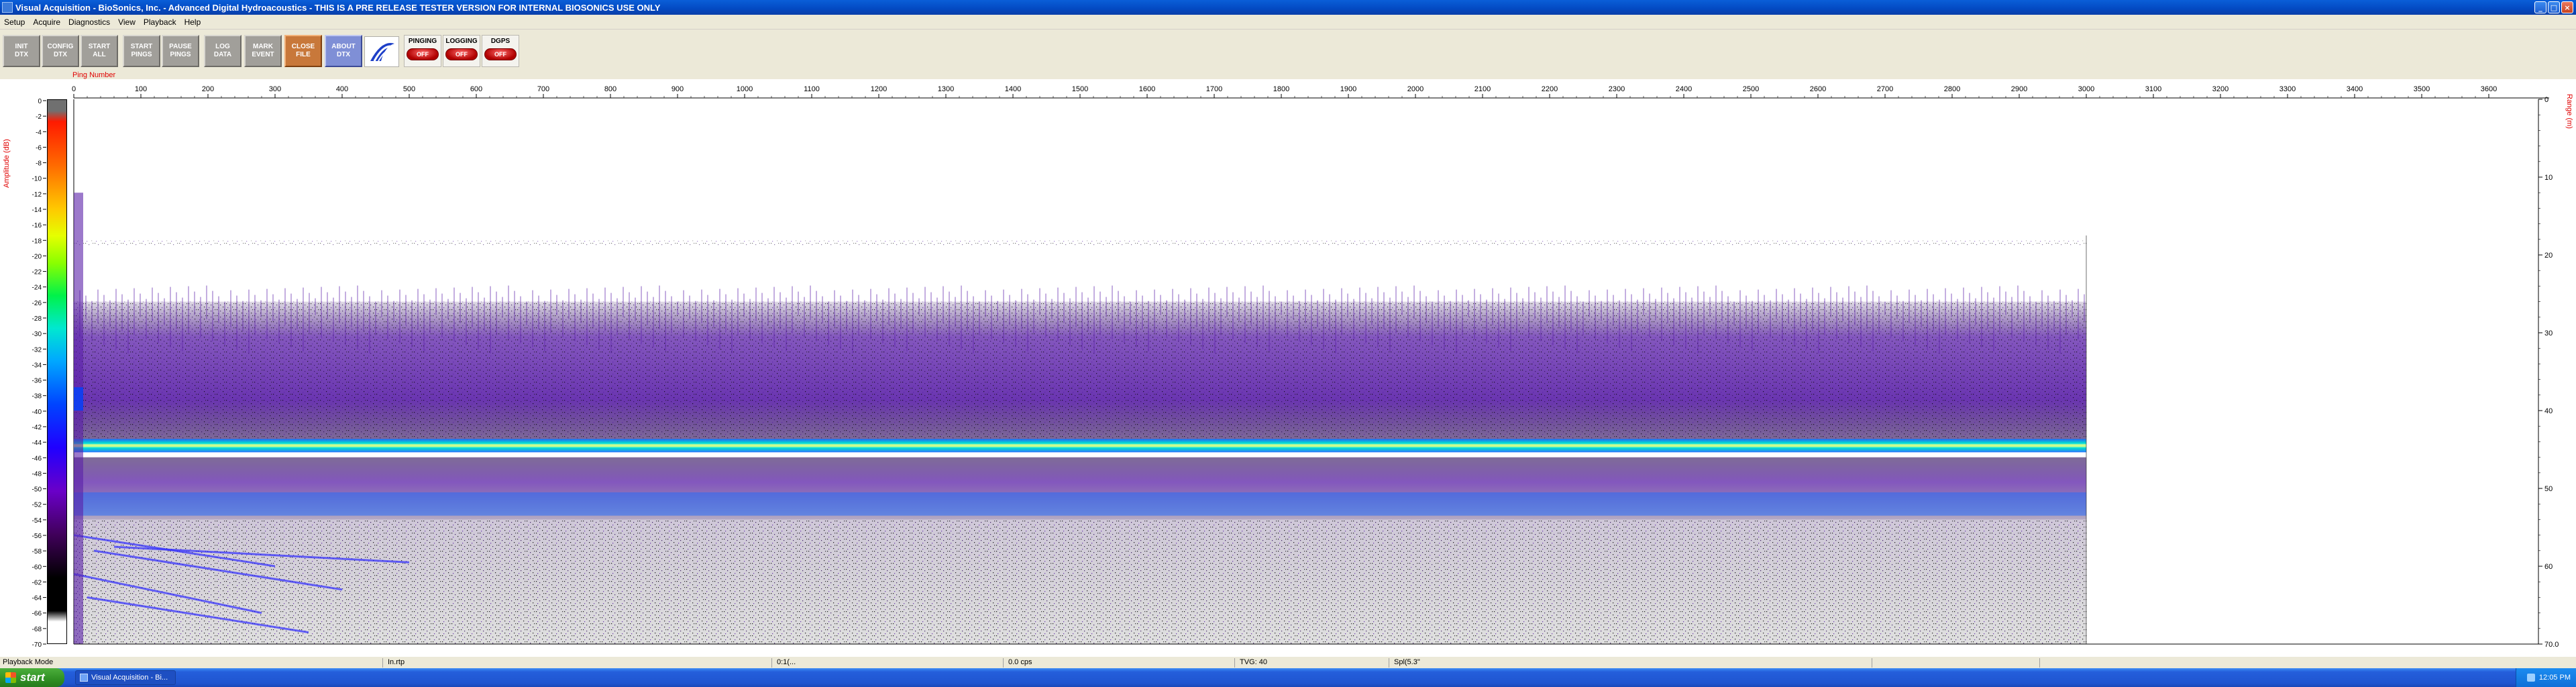 This screenshot has width=2576, height=687. What do you see at coordinates (37, 490) in the screenshot?
I see `amplitude-tick-label: -50` at bounding box center [37, 490].